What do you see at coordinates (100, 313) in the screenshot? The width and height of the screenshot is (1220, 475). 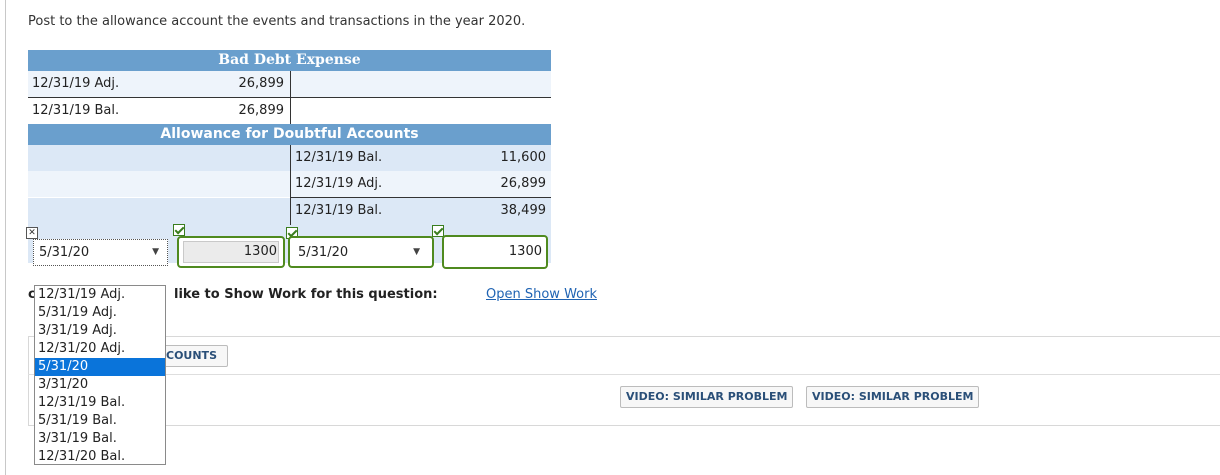 I see `dropdown-option: 5/31/19 Adj.` at bounding box center [100, 313].